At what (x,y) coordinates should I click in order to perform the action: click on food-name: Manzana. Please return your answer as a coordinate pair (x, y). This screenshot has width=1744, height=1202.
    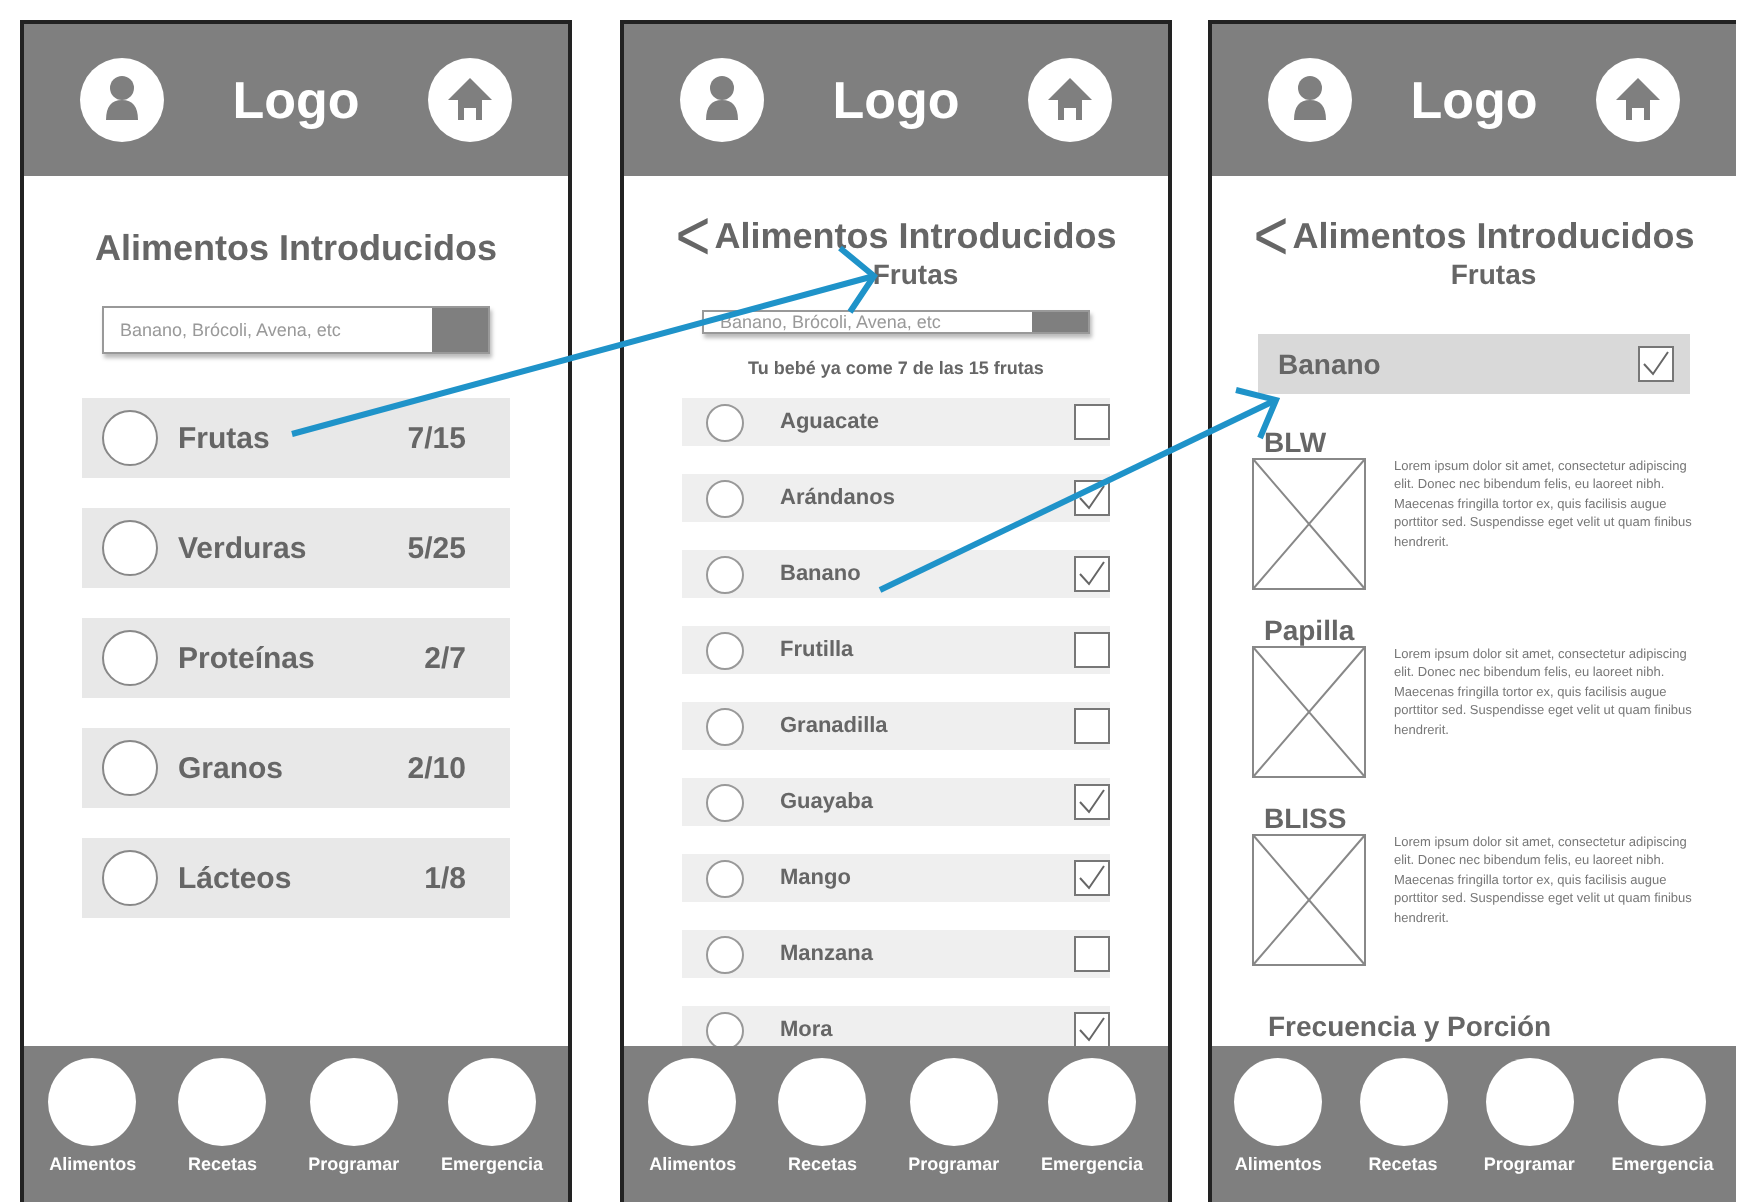
    Looking at the image, I should click on (827, 954).